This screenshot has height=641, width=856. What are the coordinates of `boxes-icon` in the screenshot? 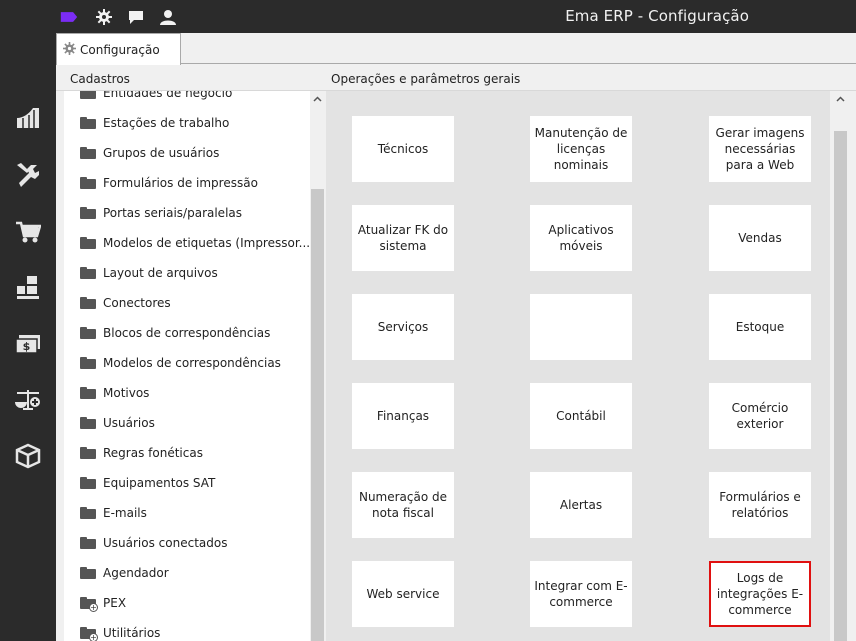 It's located at (28, 288).